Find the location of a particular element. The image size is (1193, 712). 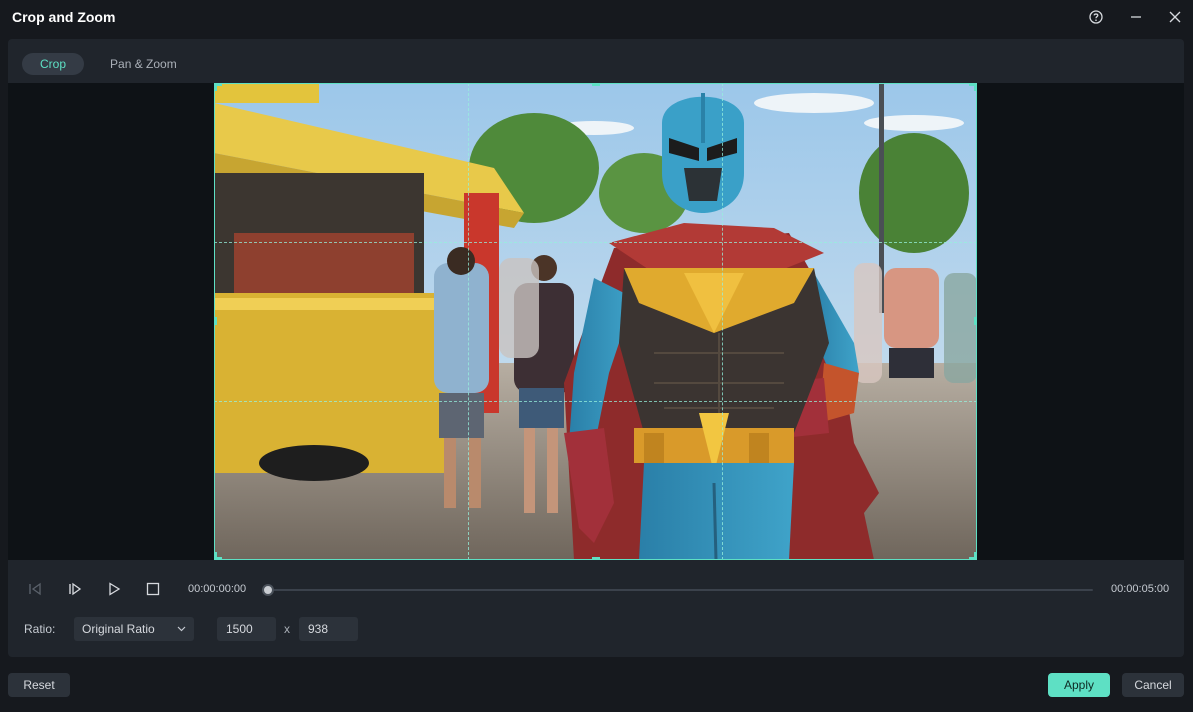

crop-handle-right is located at coordinates (975, 321).